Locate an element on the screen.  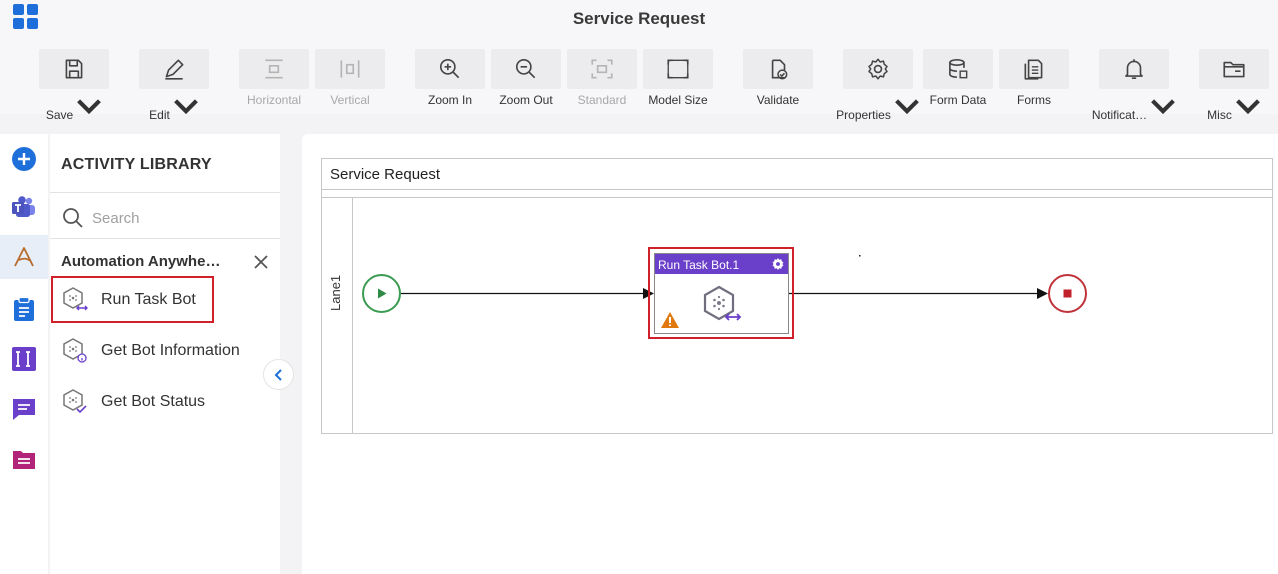
zoom-out-button: Zoom Out is located at coordinates (526, 80).